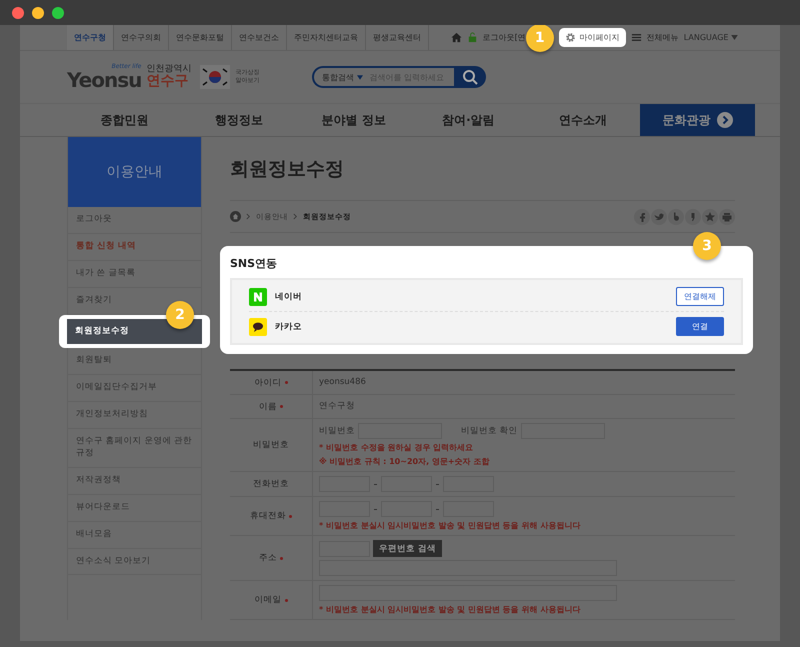  What do you see at coordinates (104, 80) in the screenshot?
I see `logo-wordmark: Yeonsu` at bounding box center [104, 80].